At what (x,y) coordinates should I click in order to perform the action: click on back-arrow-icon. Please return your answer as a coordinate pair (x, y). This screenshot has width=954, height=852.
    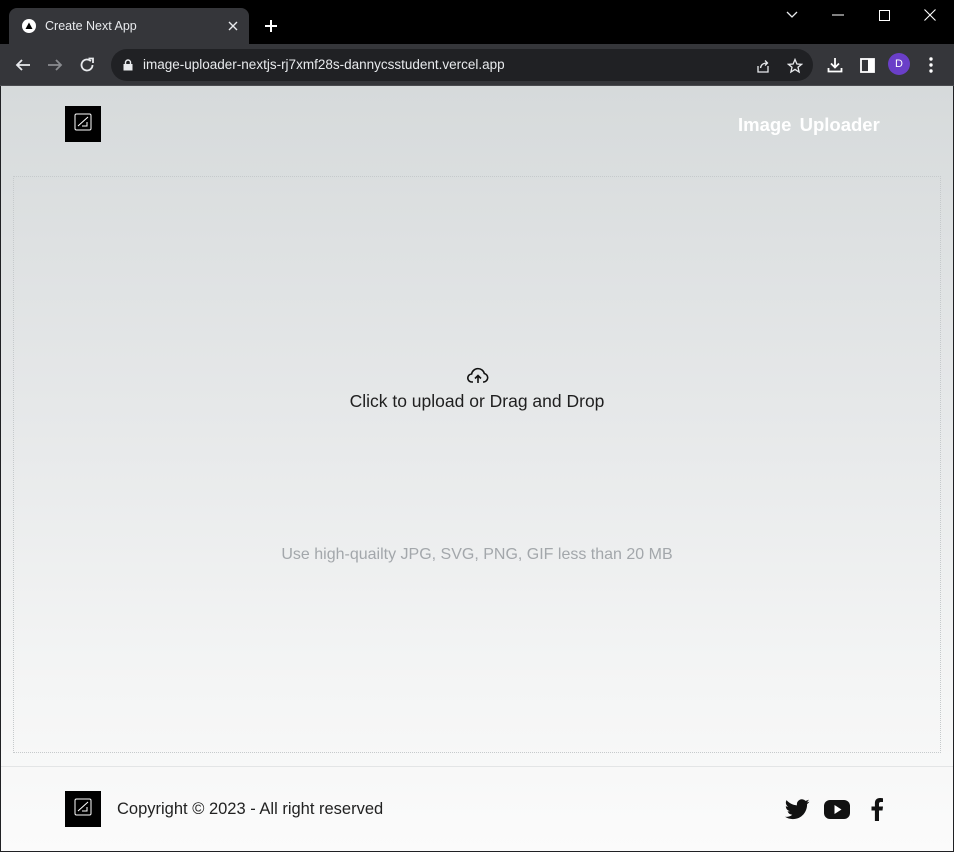
    Looking at the image, I should click on (23, 65).